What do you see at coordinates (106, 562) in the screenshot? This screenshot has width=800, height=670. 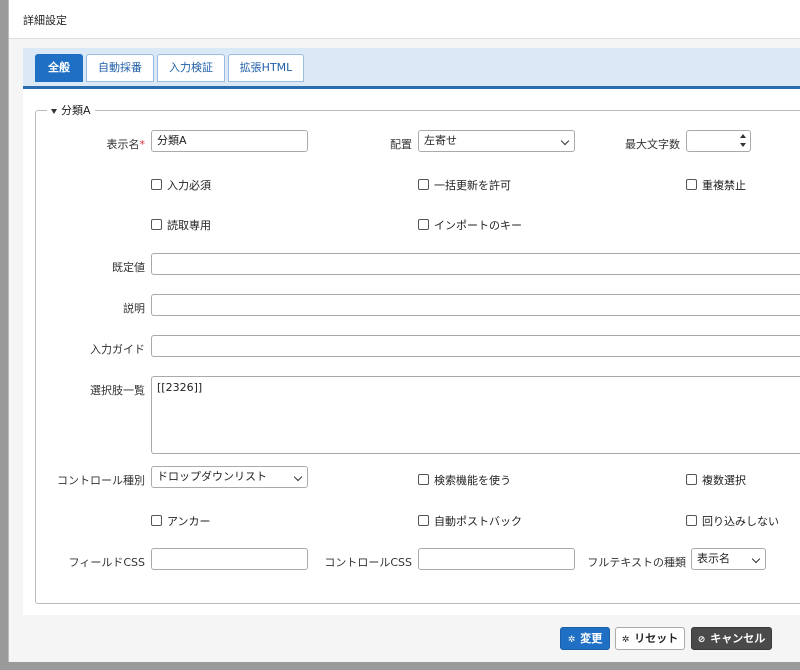 I see `field-css-label: フィールドCSS` at bounding box center [106, 562].